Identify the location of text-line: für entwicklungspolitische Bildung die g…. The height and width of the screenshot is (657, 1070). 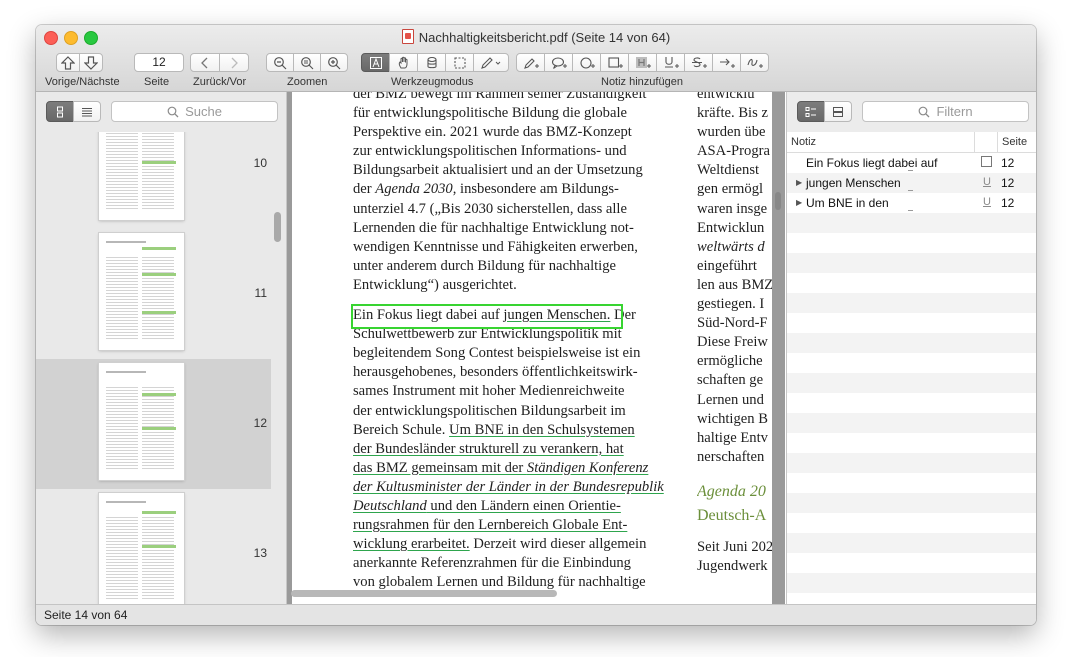
(518, 113).